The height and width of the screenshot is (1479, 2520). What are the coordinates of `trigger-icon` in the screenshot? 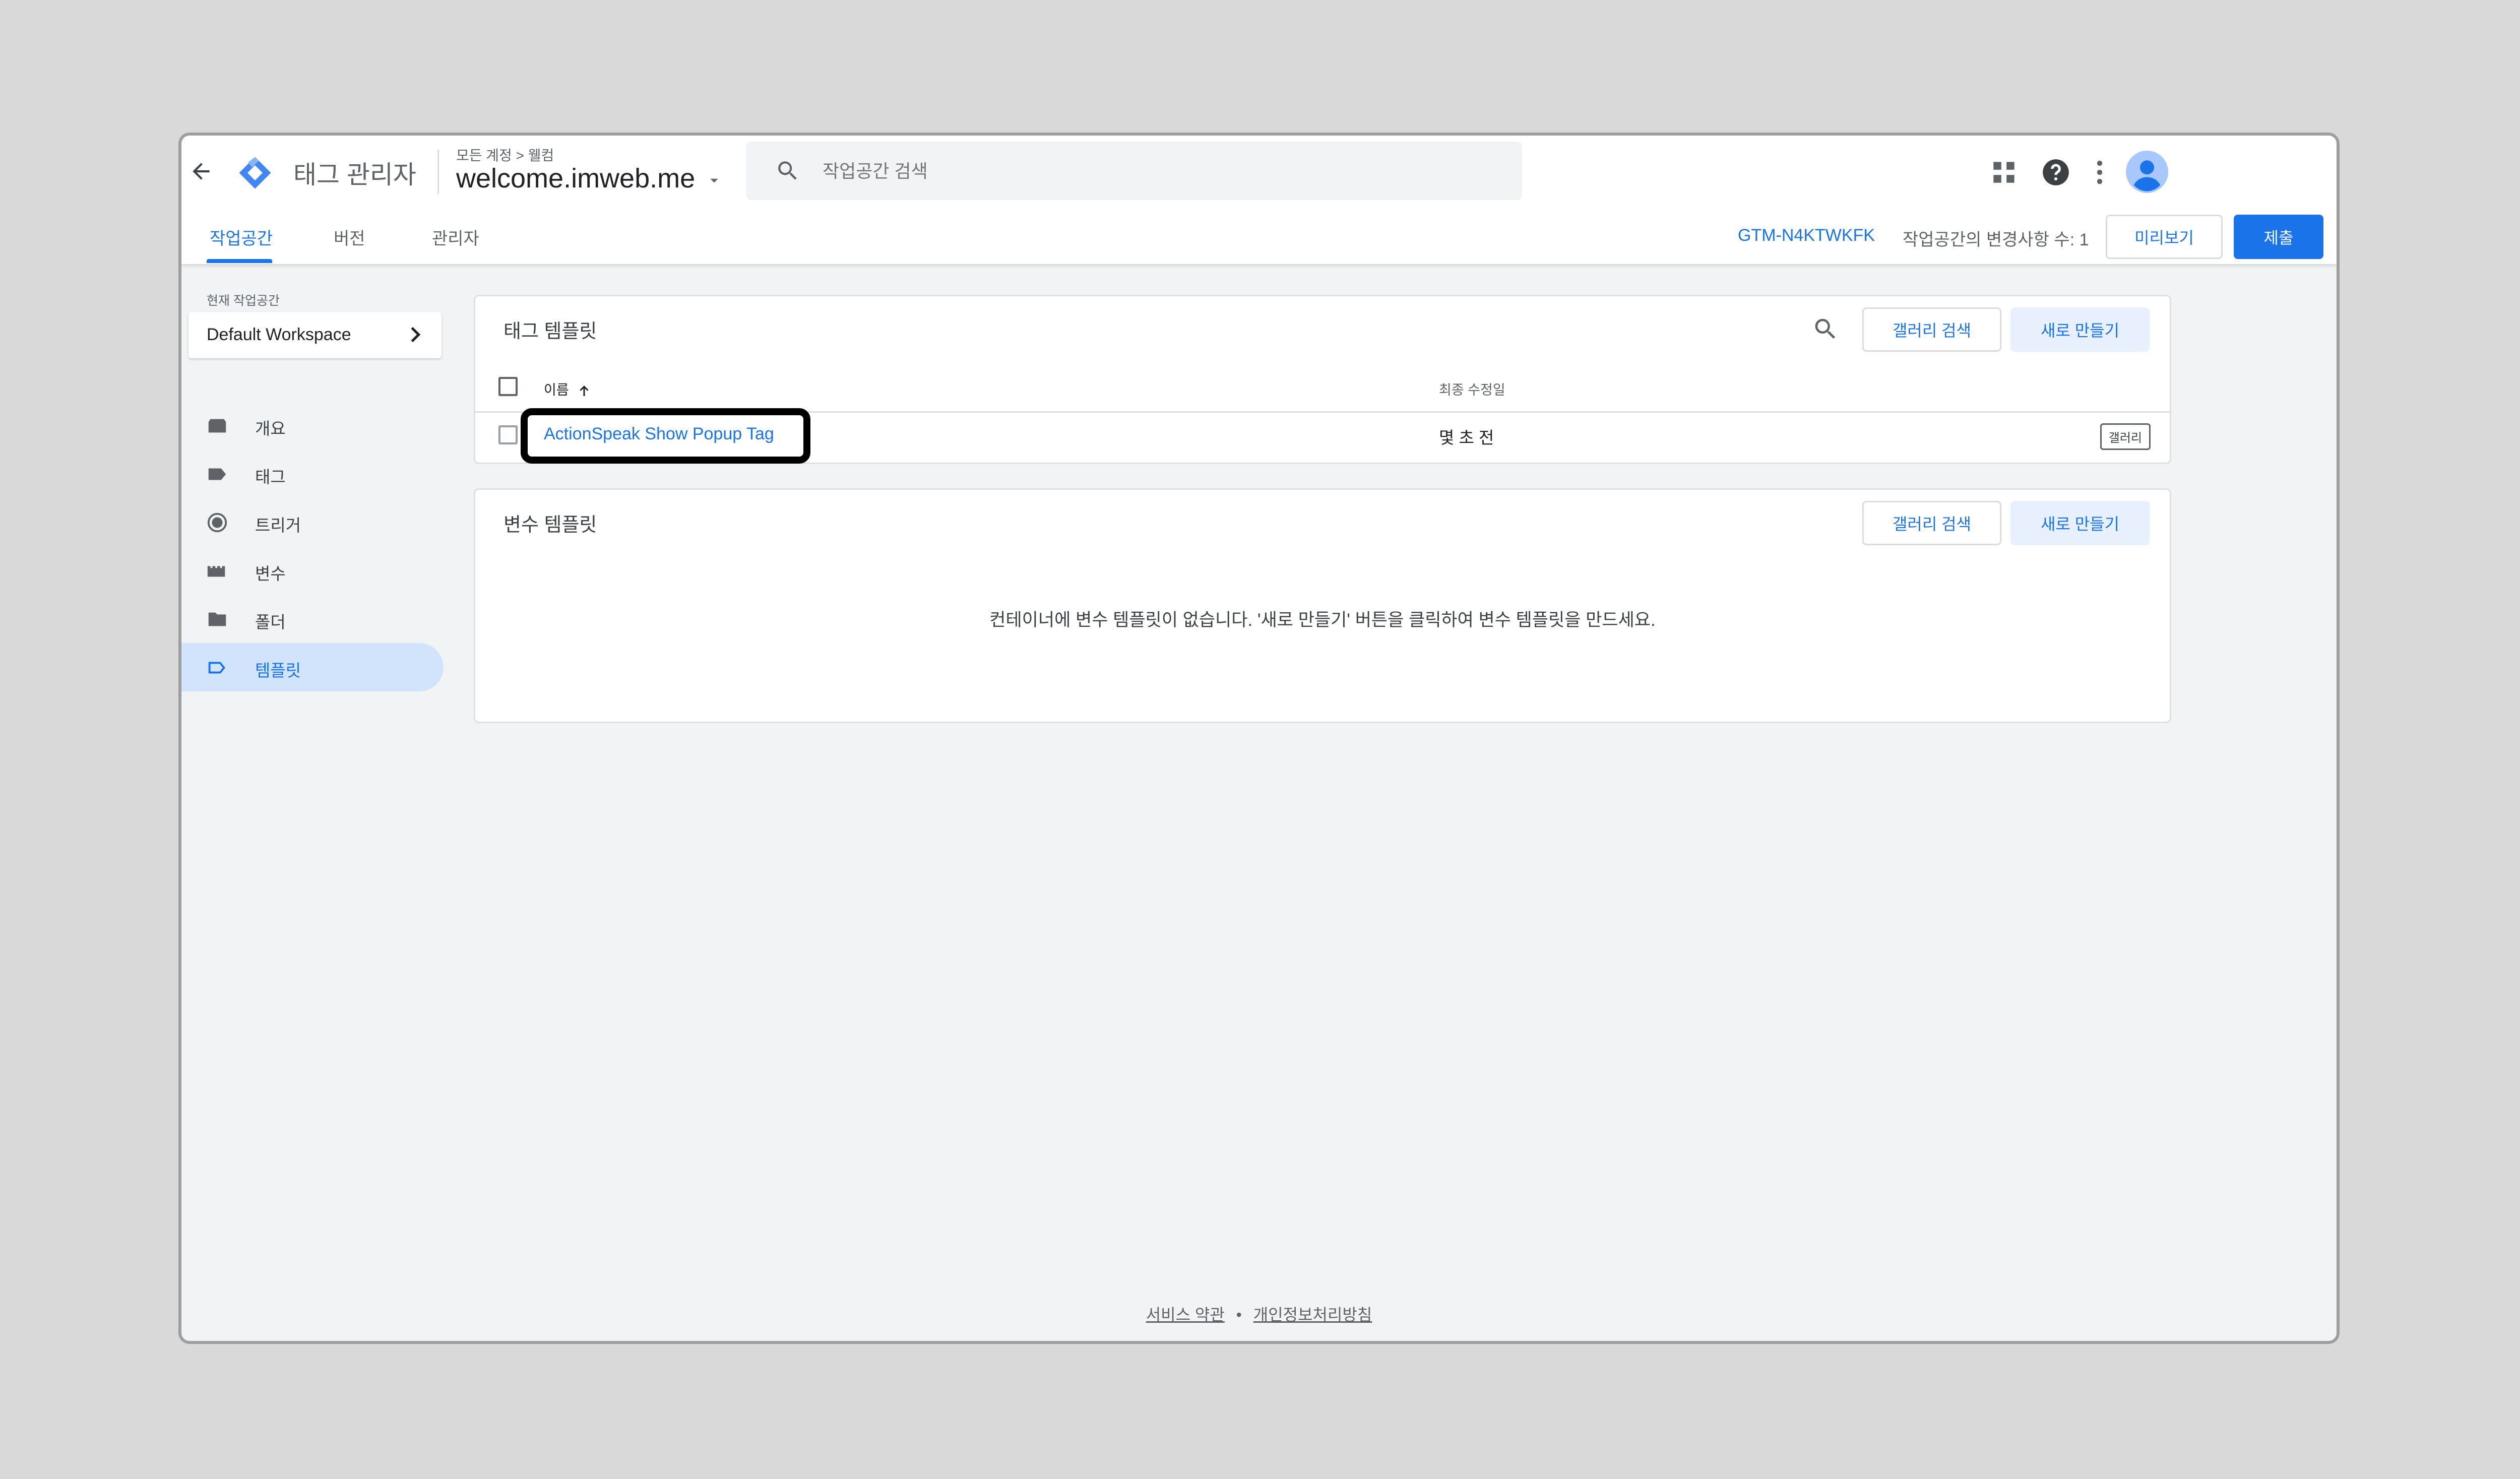 It's located at (217, 522).